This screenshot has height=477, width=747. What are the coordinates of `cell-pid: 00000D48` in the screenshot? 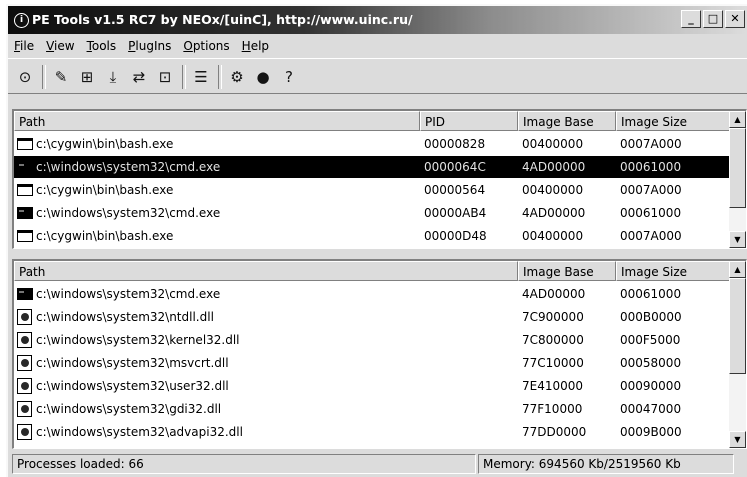 It's located at (455, 236).